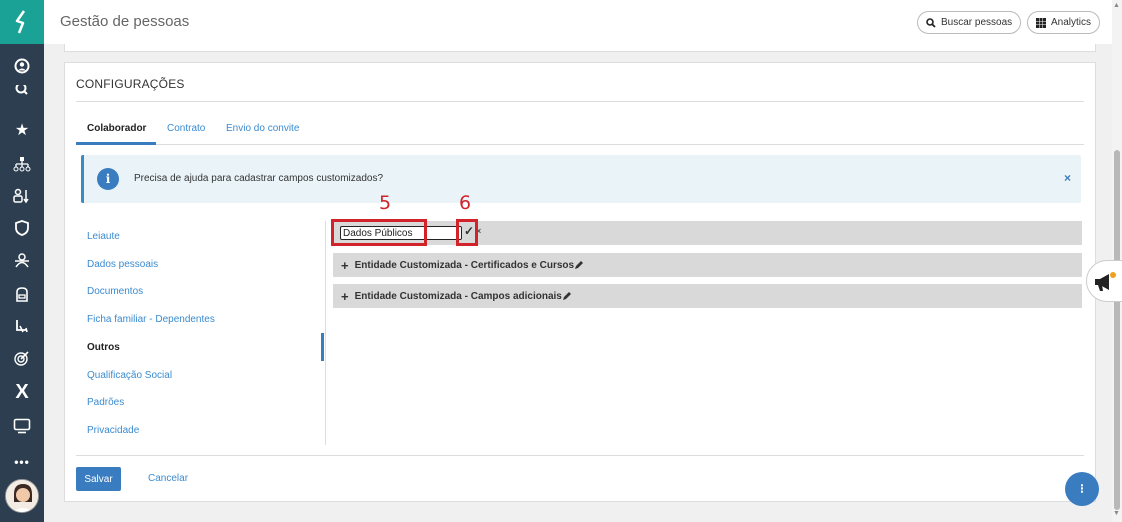 This screenshot has width=1122, height=522. Describe the element at coordinates (1117, 330) in the screenshot. I see `scrollbar-thumb` at that location.